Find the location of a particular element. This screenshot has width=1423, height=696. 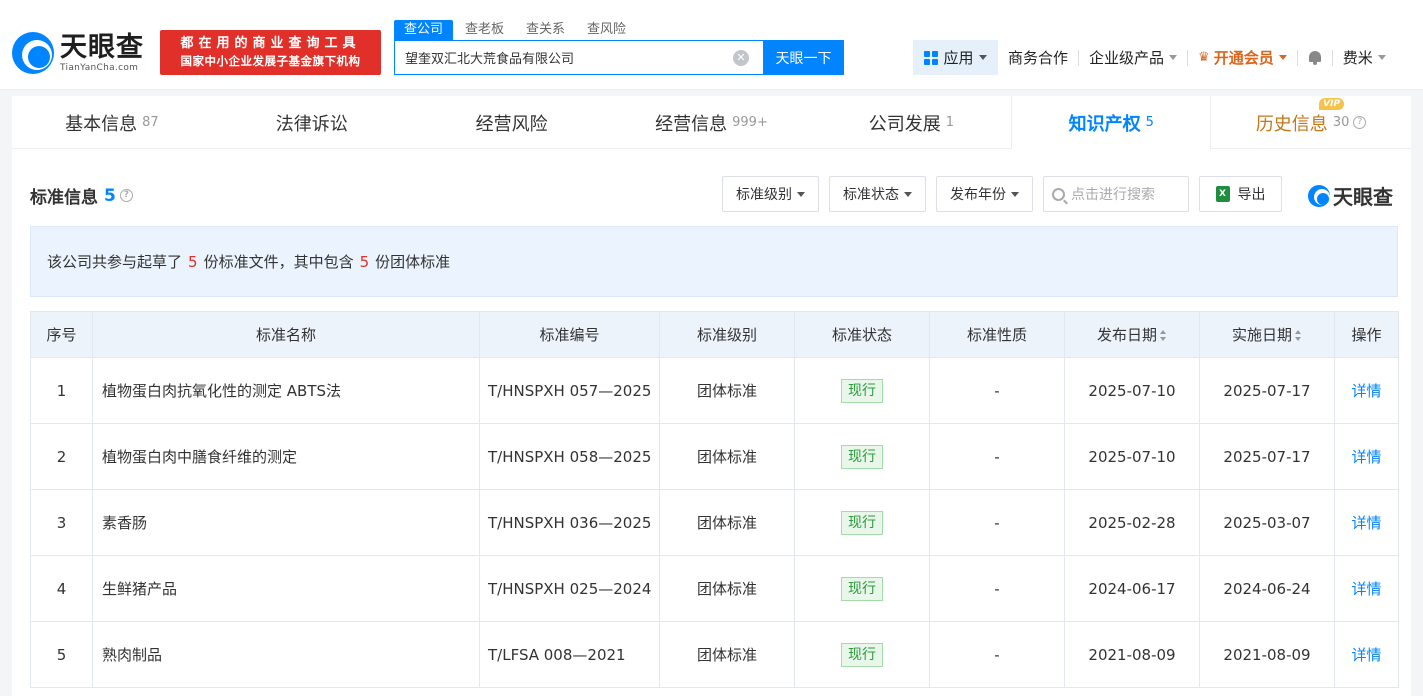

section-count: 5 is located at coordinates (110, 195).